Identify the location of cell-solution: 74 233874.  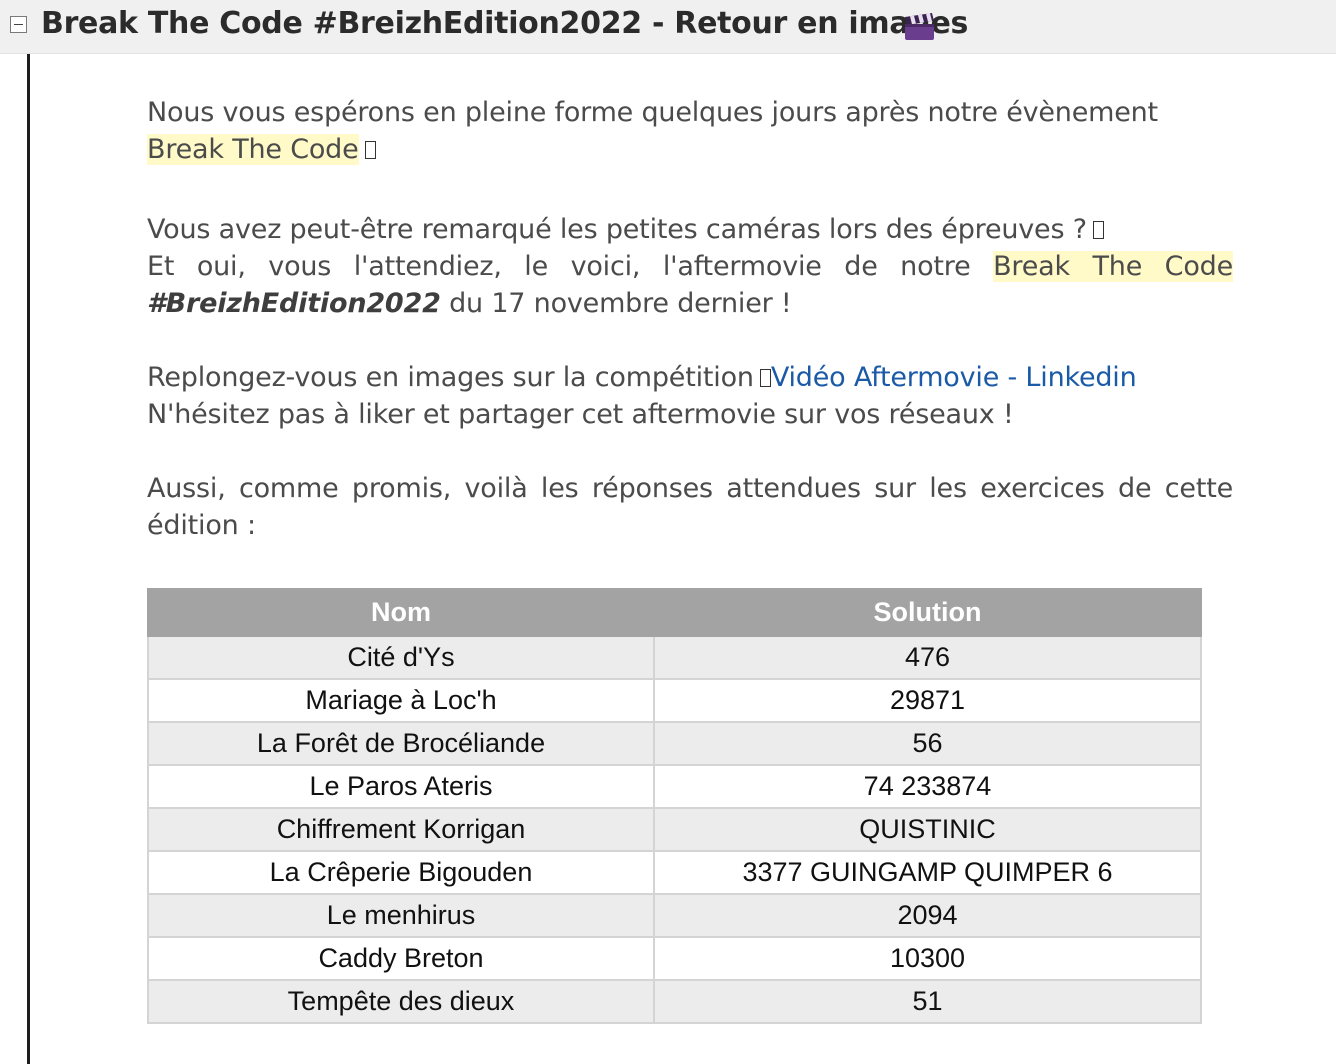
(927, 786).